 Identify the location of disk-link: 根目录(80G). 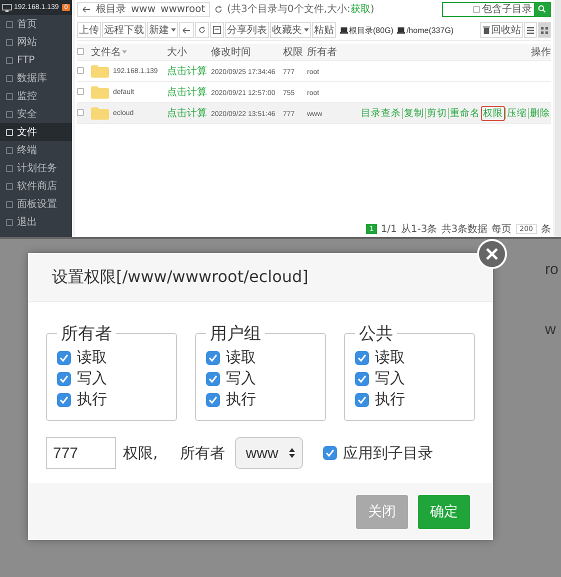
(367, 30).